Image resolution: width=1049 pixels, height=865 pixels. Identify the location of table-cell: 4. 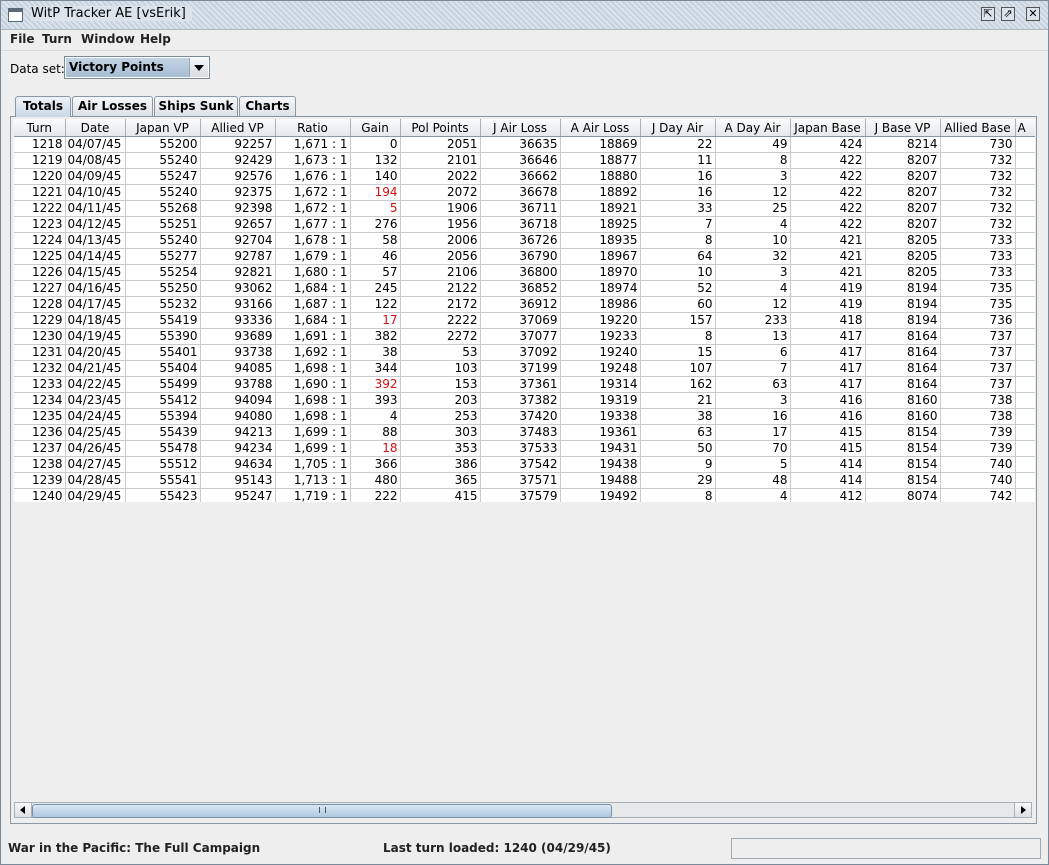
(753, 288).